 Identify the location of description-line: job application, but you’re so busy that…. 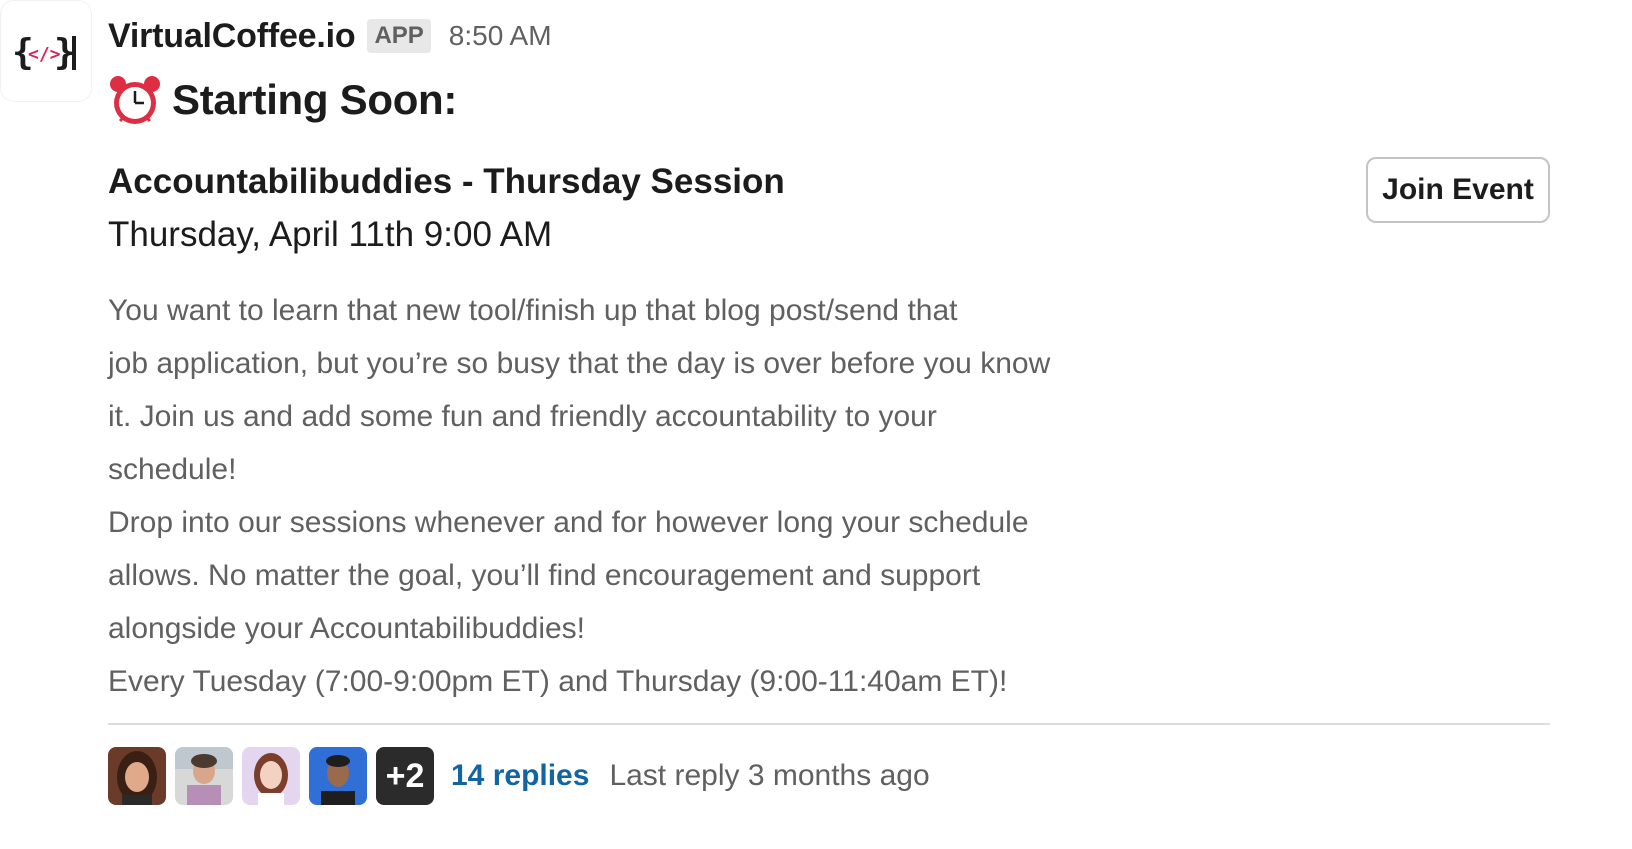
(579, 363).